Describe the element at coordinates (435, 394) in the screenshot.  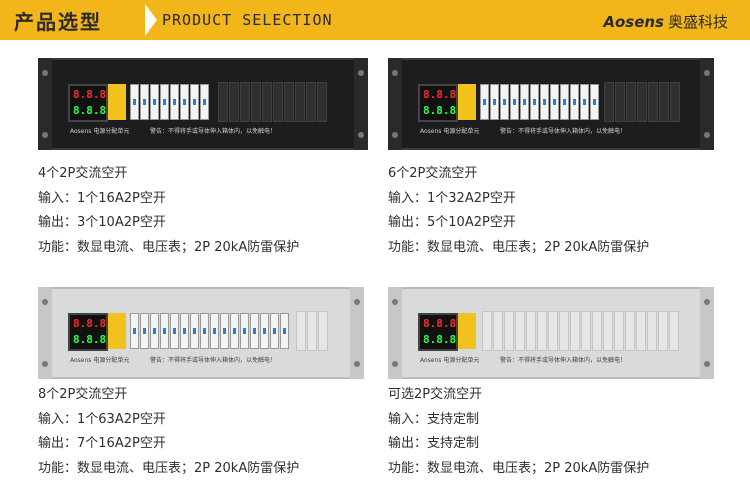
I see `product-title: 可选2P交流空开` at that location.